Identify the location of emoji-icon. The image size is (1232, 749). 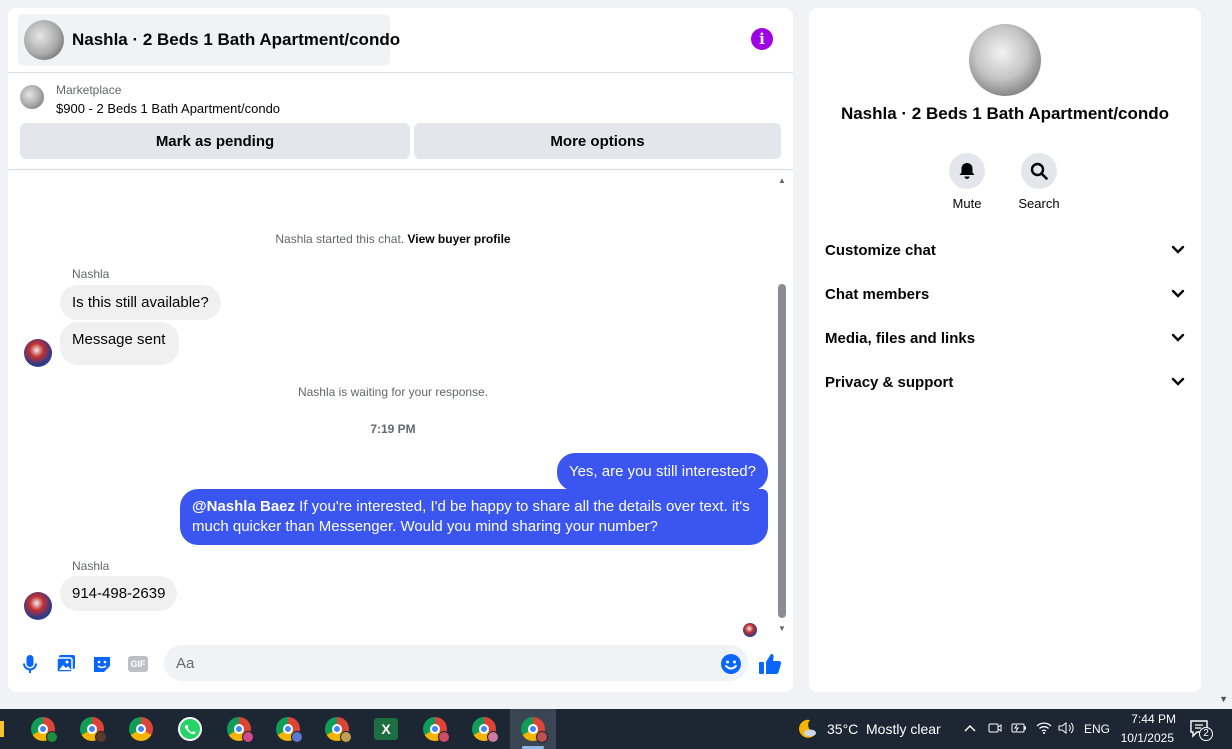
(731, 664).